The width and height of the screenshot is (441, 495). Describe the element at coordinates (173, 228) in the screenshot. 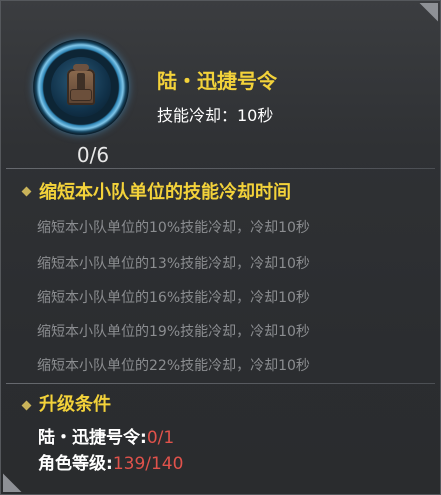

I see `level-description: 缩短本小队单位的10%技能冷却，冷却10秒` at that location.